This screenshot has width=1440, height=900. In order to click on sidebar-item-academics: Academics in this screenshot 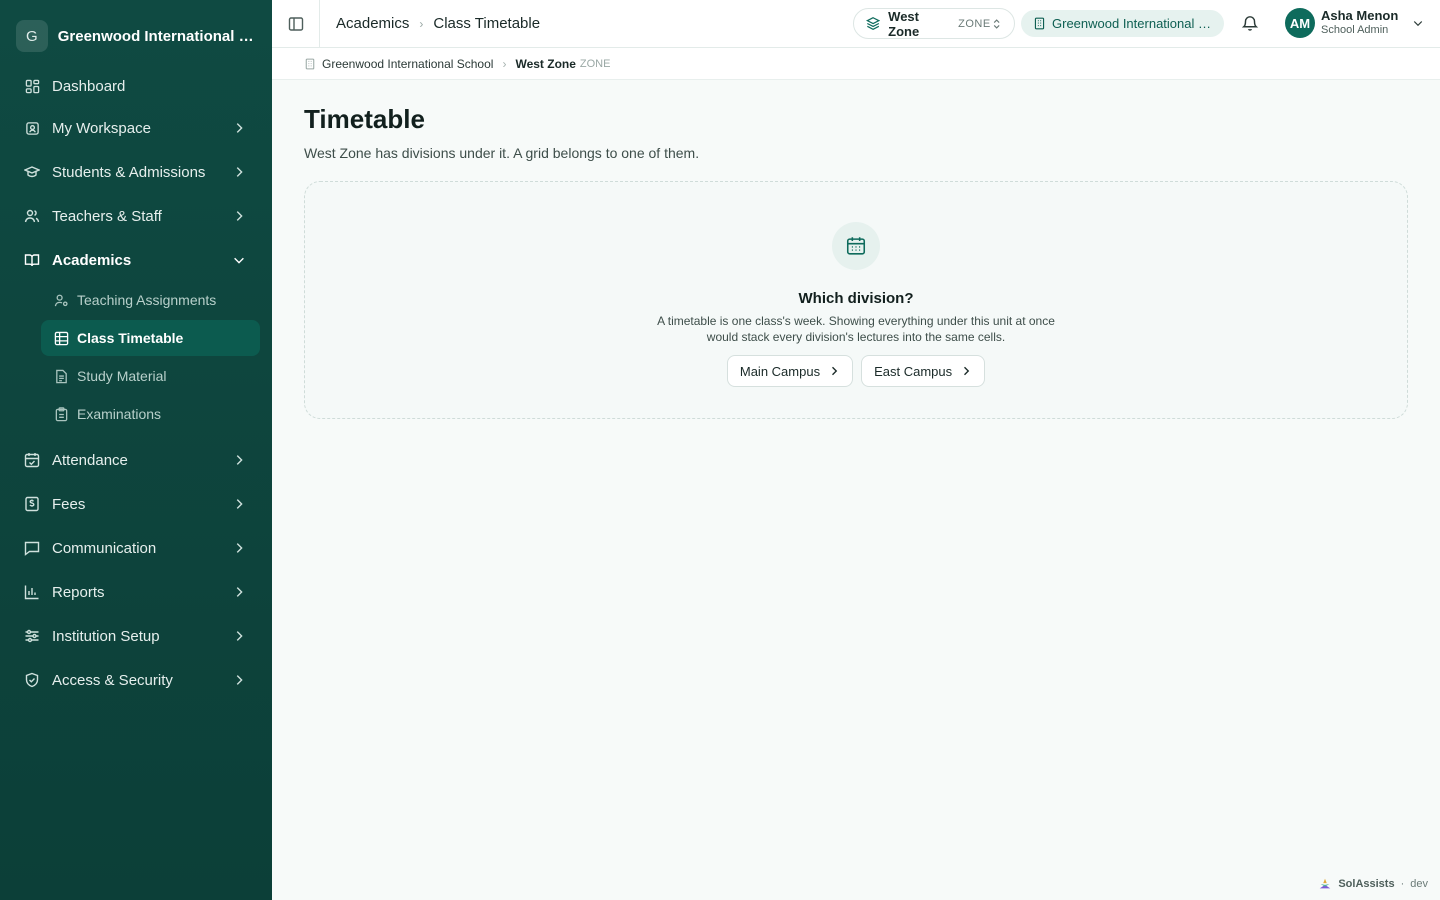, I will do `click(136, 260)`.